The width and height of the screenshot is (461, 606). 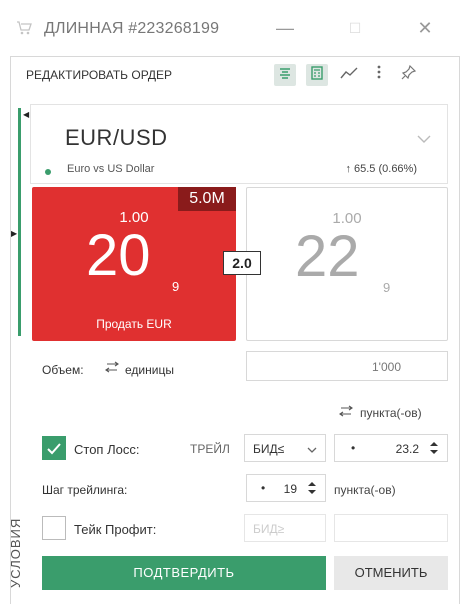 What do you see at coordinates (290, 489) in the screenshot?
I see `trailing-step-value: 19` at bounding box center [290, 489].